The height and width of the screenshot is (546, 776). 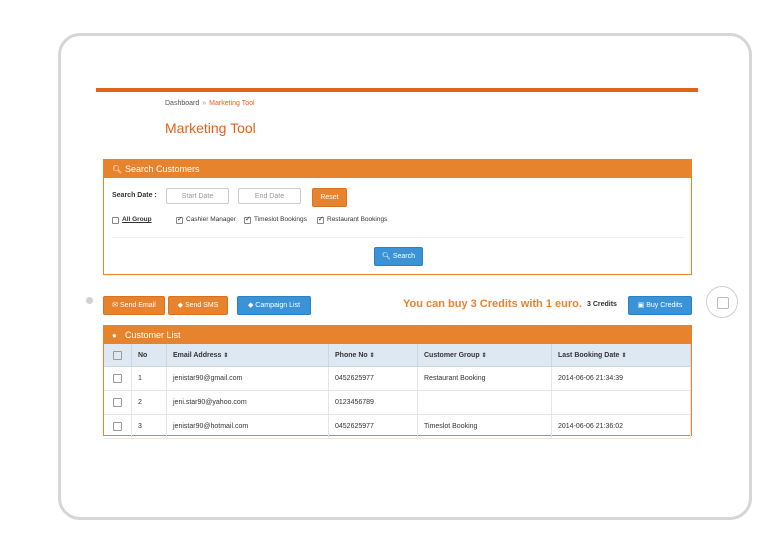 I want to click on col-phone: Phone No ⇕, so click(x=373, y=355).